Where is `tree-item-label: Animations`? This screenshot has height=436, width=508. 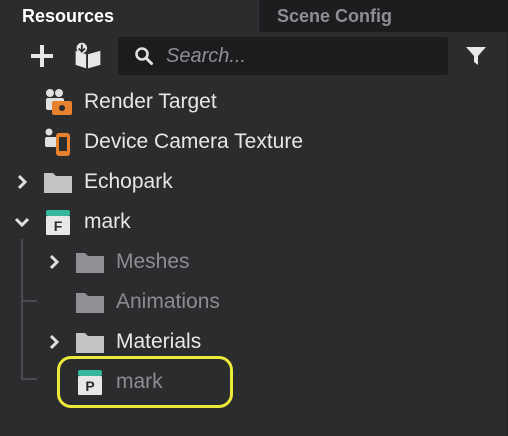 tree-item-label: Animations is located at coordinates (168, 301).